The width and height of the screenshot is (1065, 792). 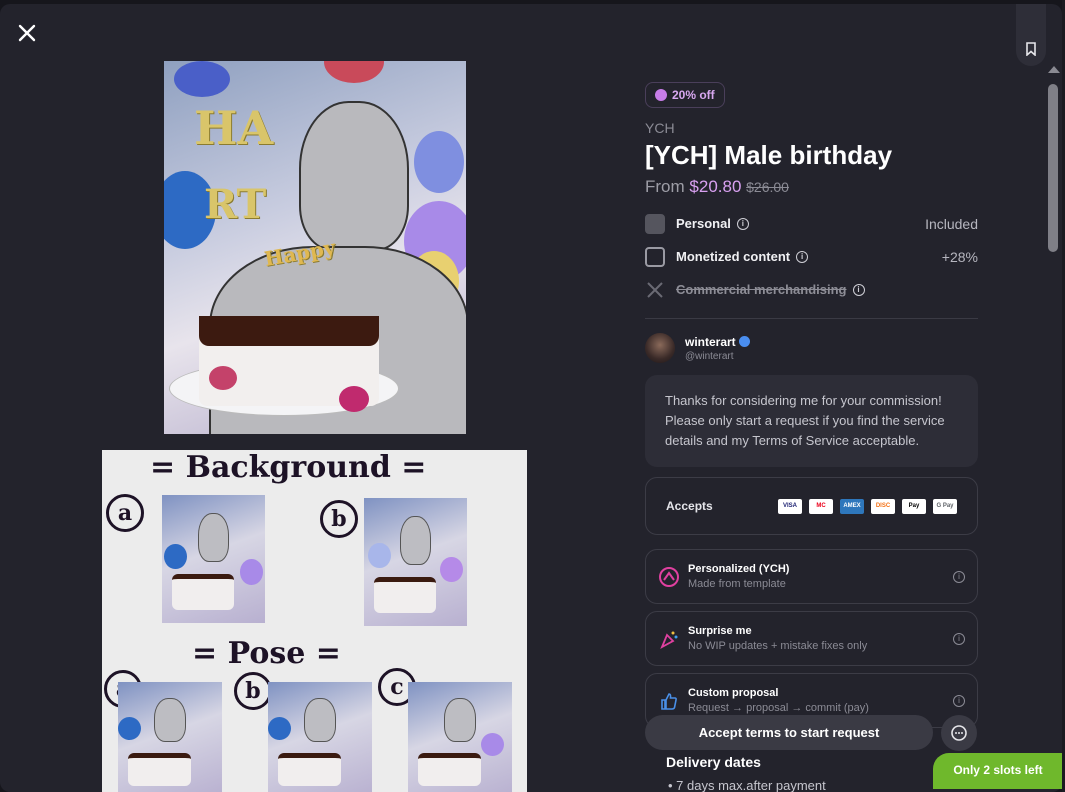 What do you see at coordinates (660, 128) in the screenshot?
I see `offer-category: YCH` at bounding box center [660, 128].